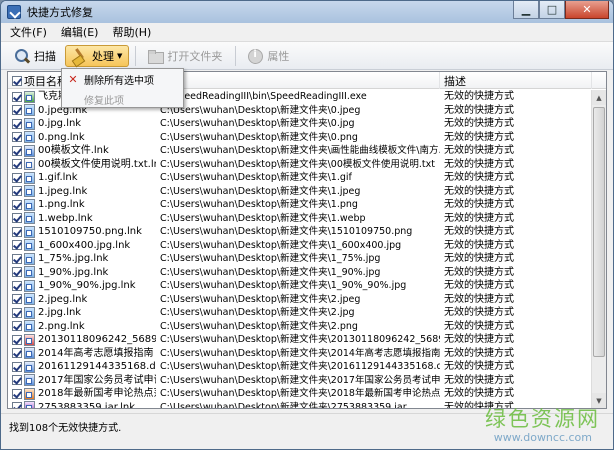 Image resolution: width=614 pixels, height=450 pixels. What do you see at coordinates (131, 32) in the screenshot?
I see `menu-help: 帮助(H)` at bounding box center [131, 32].